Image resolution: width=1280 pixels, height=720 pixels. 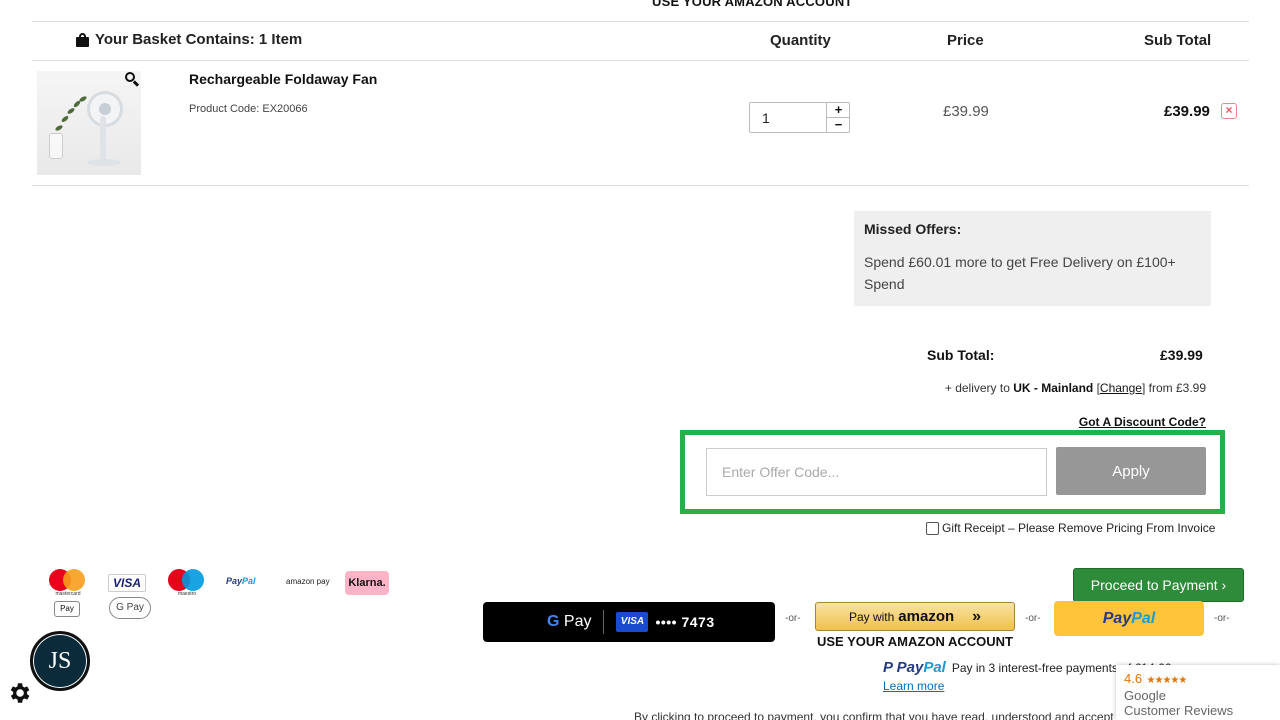 What do you see at coordinates (913, 686) in the screenshot?
I see `learn-more-link: Learn more` at bounding box center [913, 686].